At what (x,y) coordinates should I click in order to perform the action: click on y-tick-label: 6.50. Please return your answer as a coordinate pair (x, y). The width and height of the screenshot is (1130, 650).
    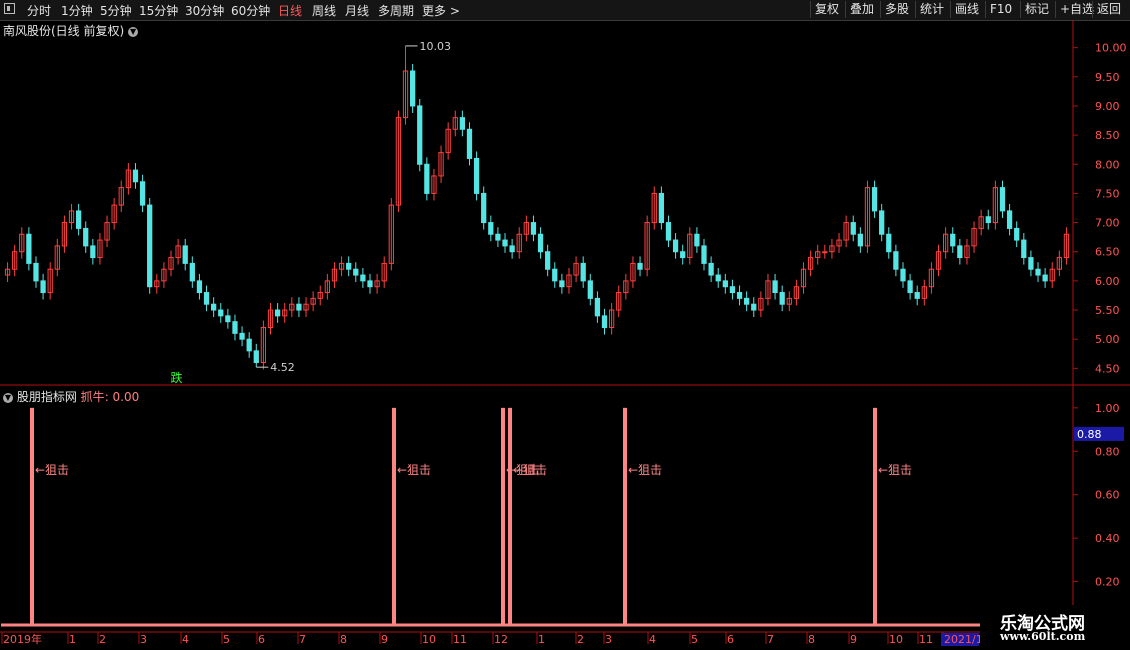
    Looking at the image, I should click on (1107, 252).